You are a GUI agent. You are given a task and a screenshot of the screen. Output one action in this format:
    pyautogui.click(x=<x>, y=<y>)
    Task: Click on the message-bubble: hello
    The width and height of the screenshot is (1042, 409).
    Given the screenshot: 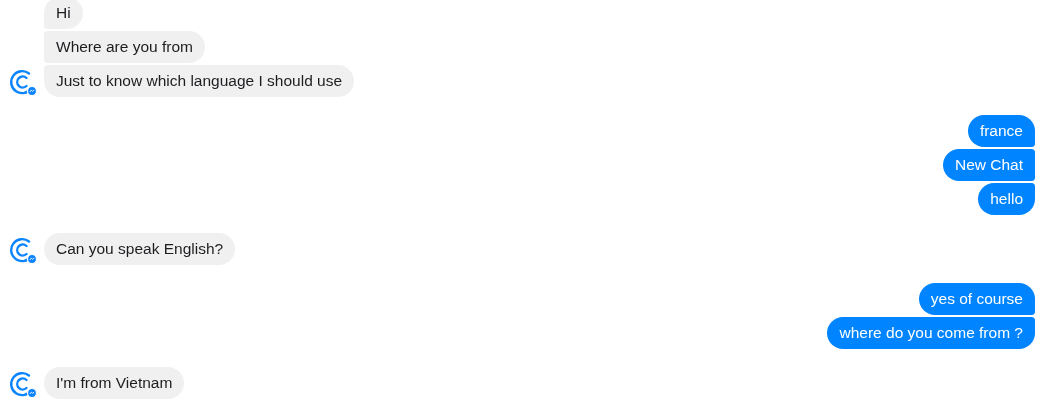 What is the action you would take?
    pyautogui.click(x=1006, y=199)
    